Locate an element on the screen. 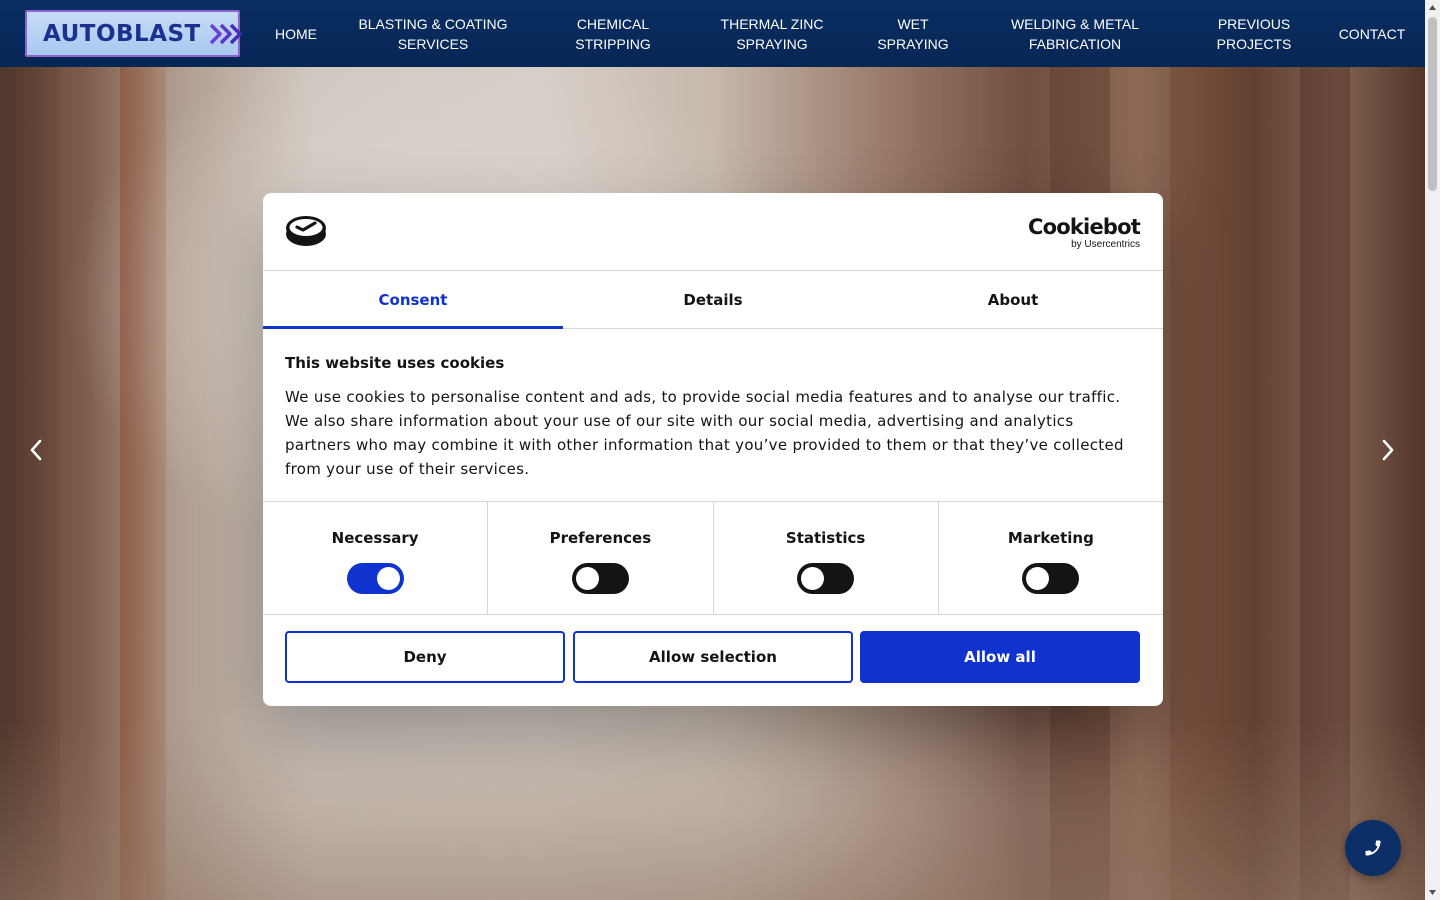  pref-label: Marketing is located at coordinates (1050, 538).